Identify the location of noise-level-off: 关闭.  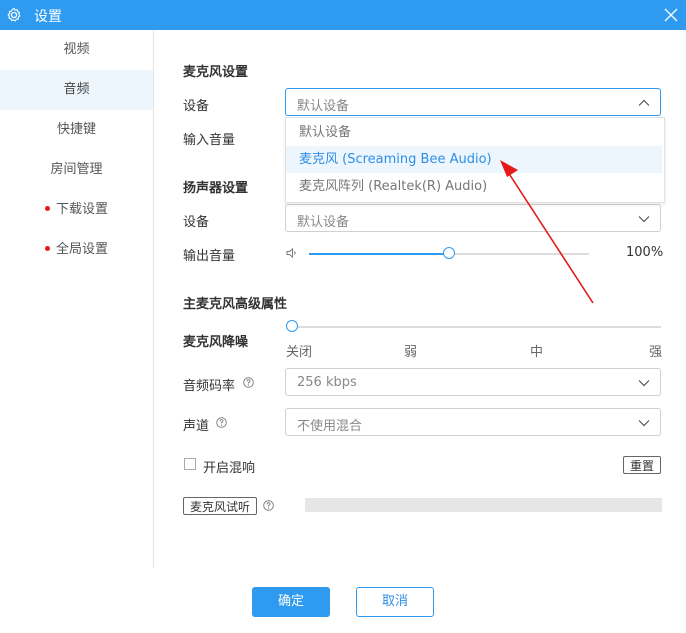
(299, 352).